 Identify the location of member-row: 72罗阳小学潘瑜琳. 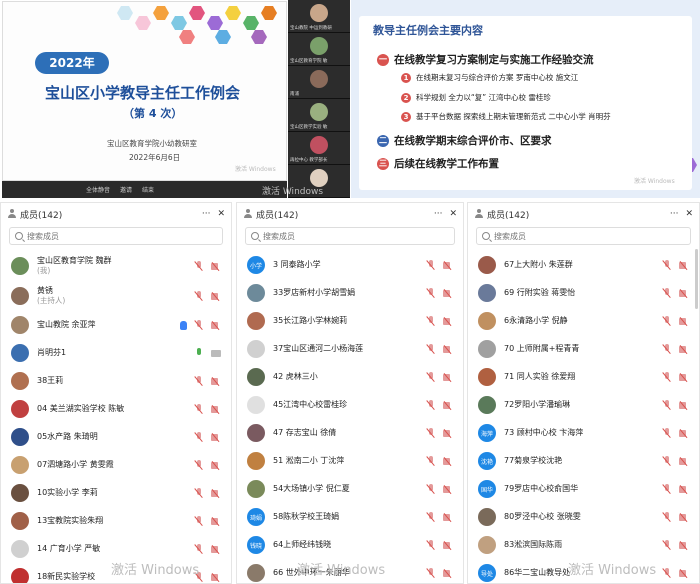
(583, 405).